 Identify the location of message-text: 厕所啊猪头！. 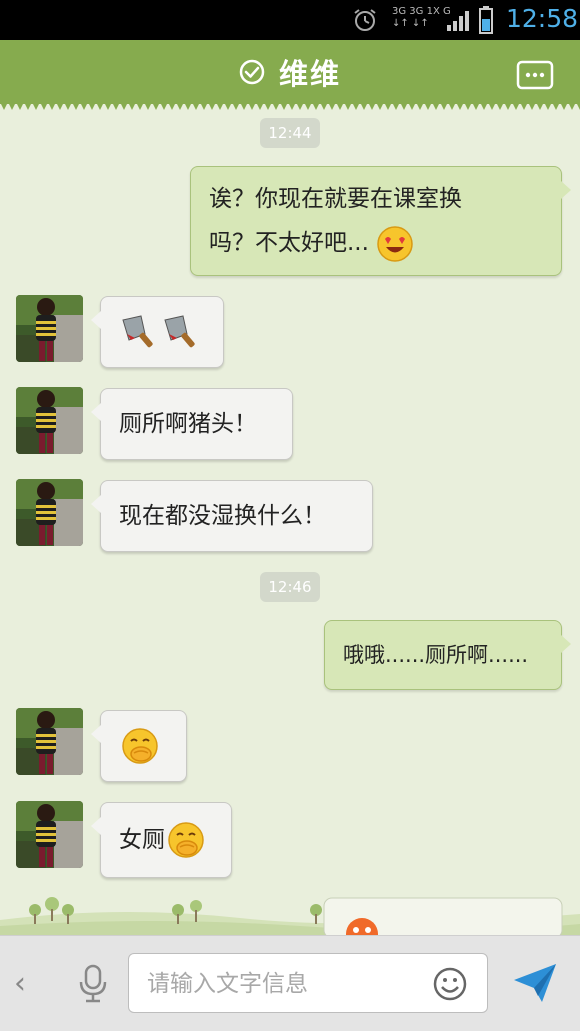
(188, 424).